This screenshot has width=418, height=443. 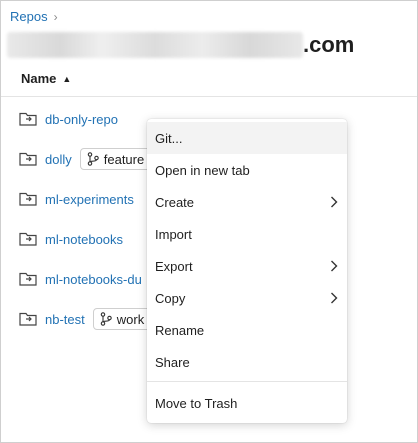 I want to click on repo-name-link: nb-test, so click(x=65, y=319).